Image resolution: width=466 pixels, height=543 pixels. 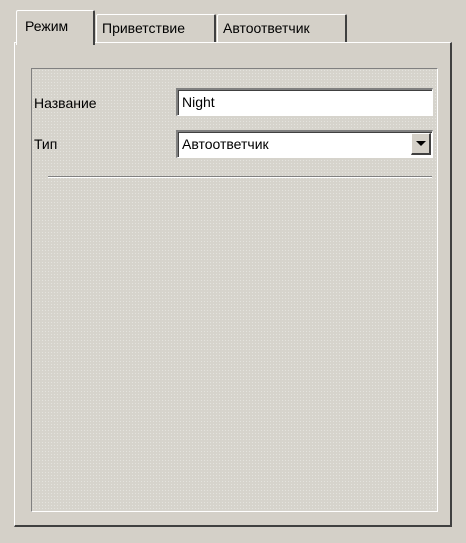 I want to click on tab-greeting-label: Приветствие, so click(x=143, y=28).